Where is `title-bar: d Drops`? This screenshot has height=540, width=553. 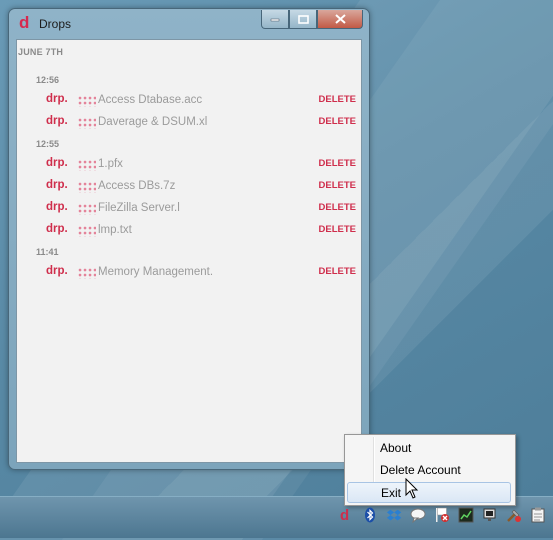 title-bar: d Drops is located at coordinates (189, 24).